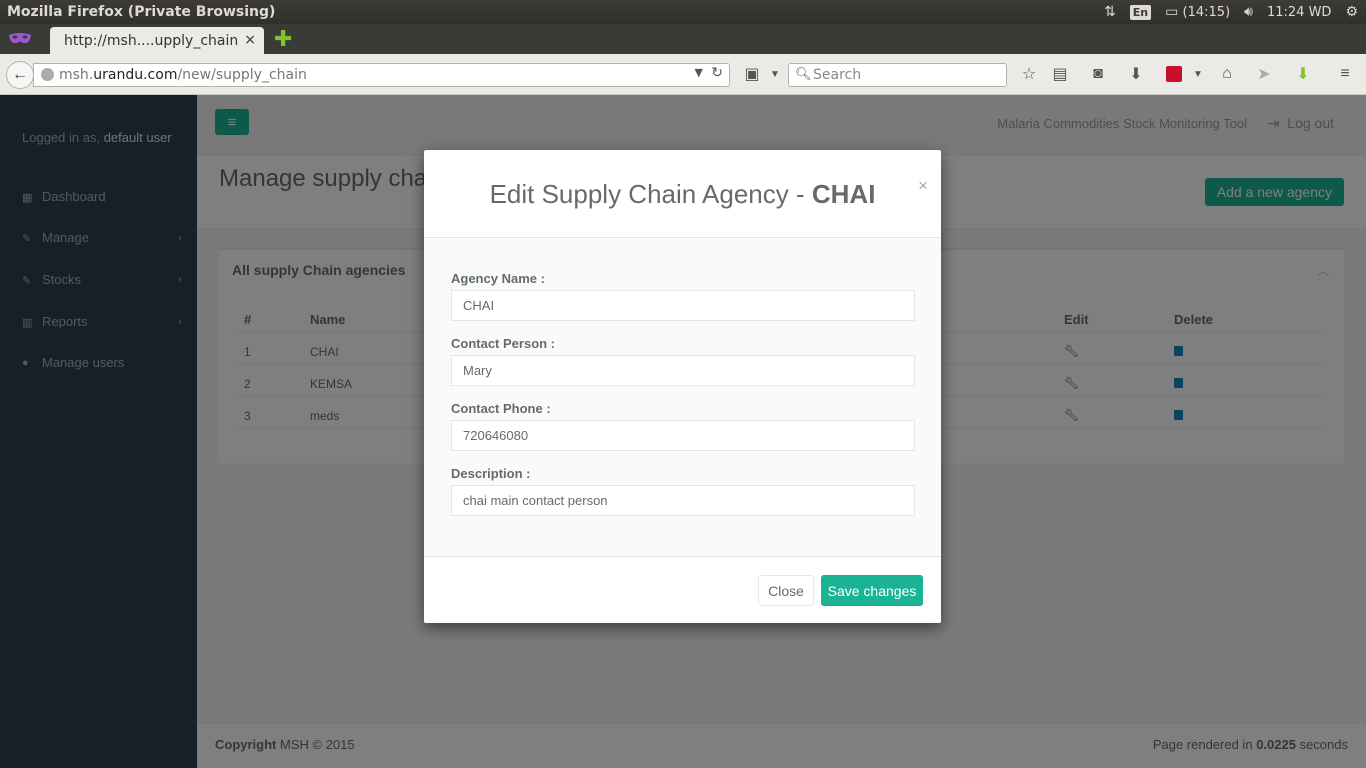  What do you see at coordinates (20, 75) in the screenshot?
I see `back-arrow-icon: ←` at bounding box center [20, 75].